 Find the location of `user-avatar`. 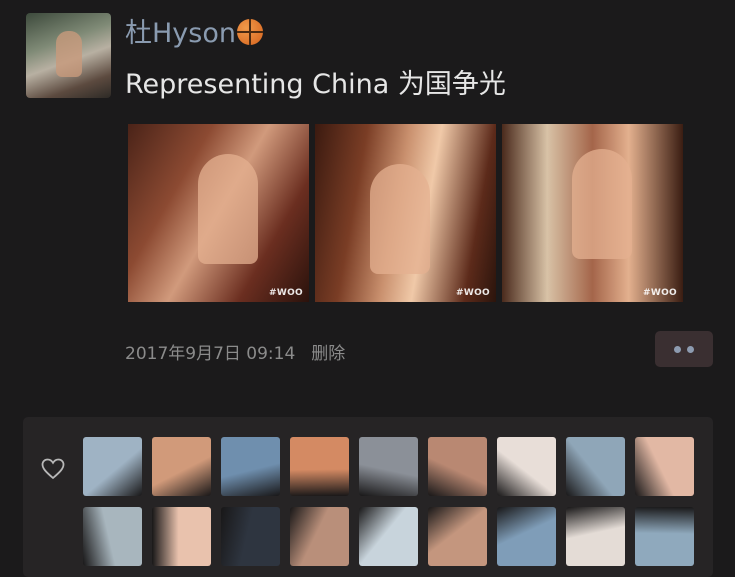

user-avatar is located at coordinates (68, 55).